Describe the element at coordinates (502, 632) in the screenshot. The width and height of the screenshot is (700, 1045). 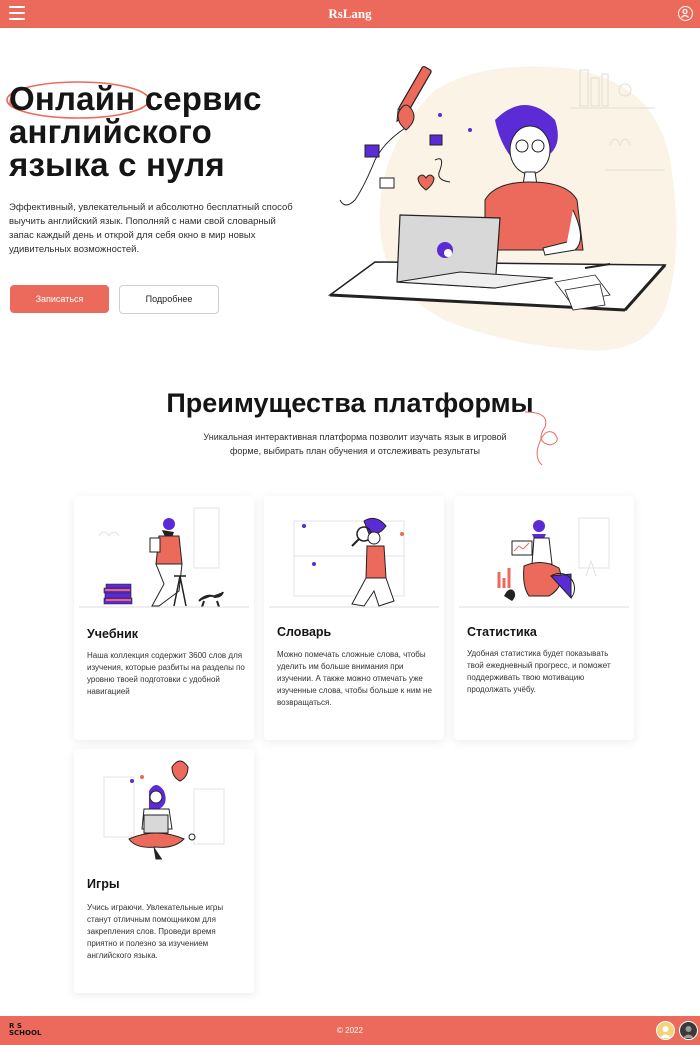
I see `card-title: Статистика` at that location.